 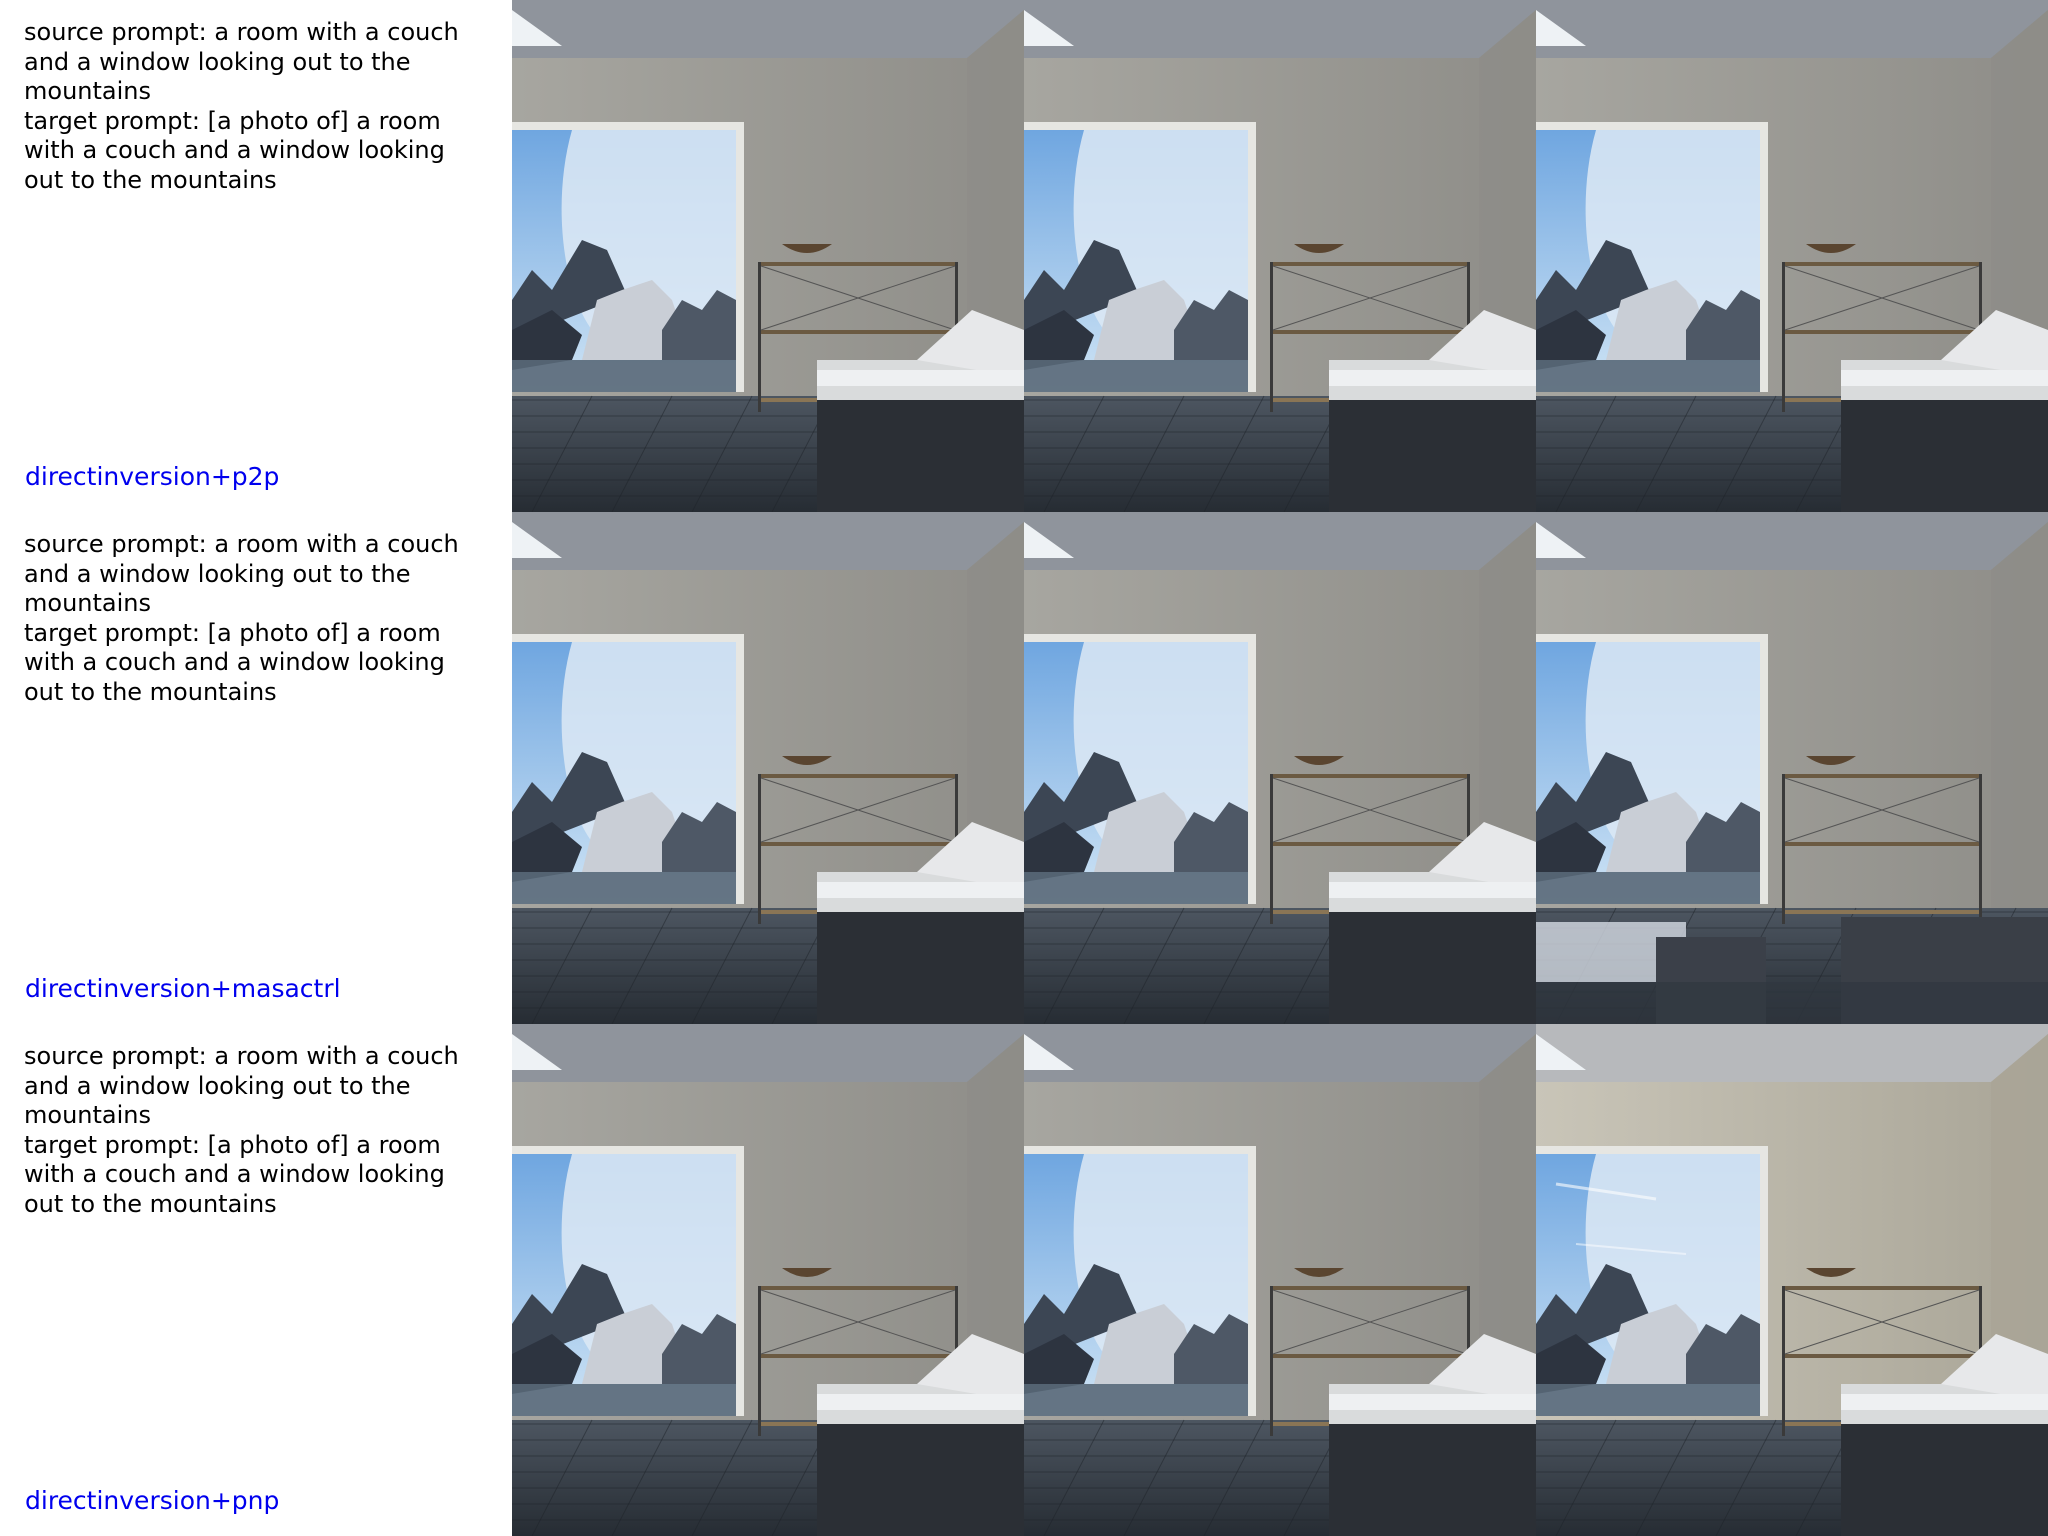 What do you see at coordinates (152, 476) in the screenshot?
I see `method-label: directinversion+p2p` at bounding box center [152, 476].